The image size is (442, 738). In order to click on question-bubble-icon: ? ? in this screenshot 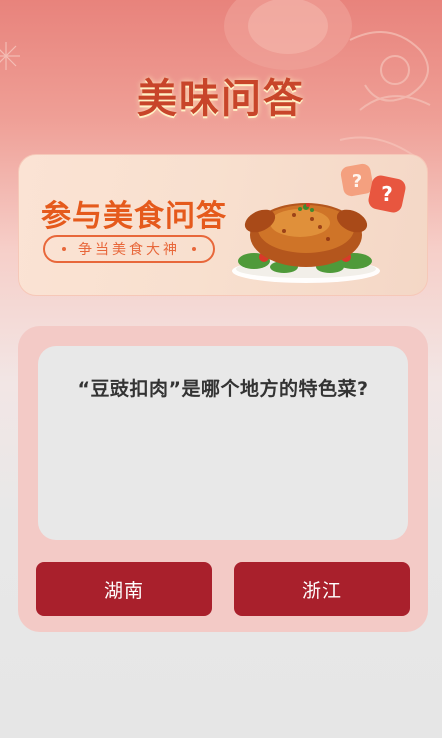, I will do `click(373, 188)`.